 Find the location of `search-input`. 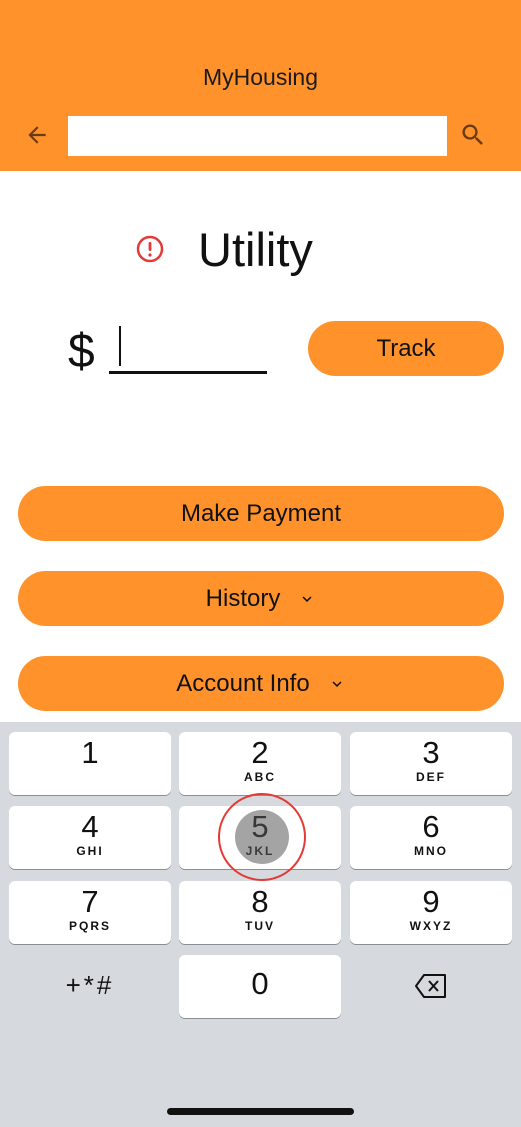

search-input is located at coordinates (257, 136).